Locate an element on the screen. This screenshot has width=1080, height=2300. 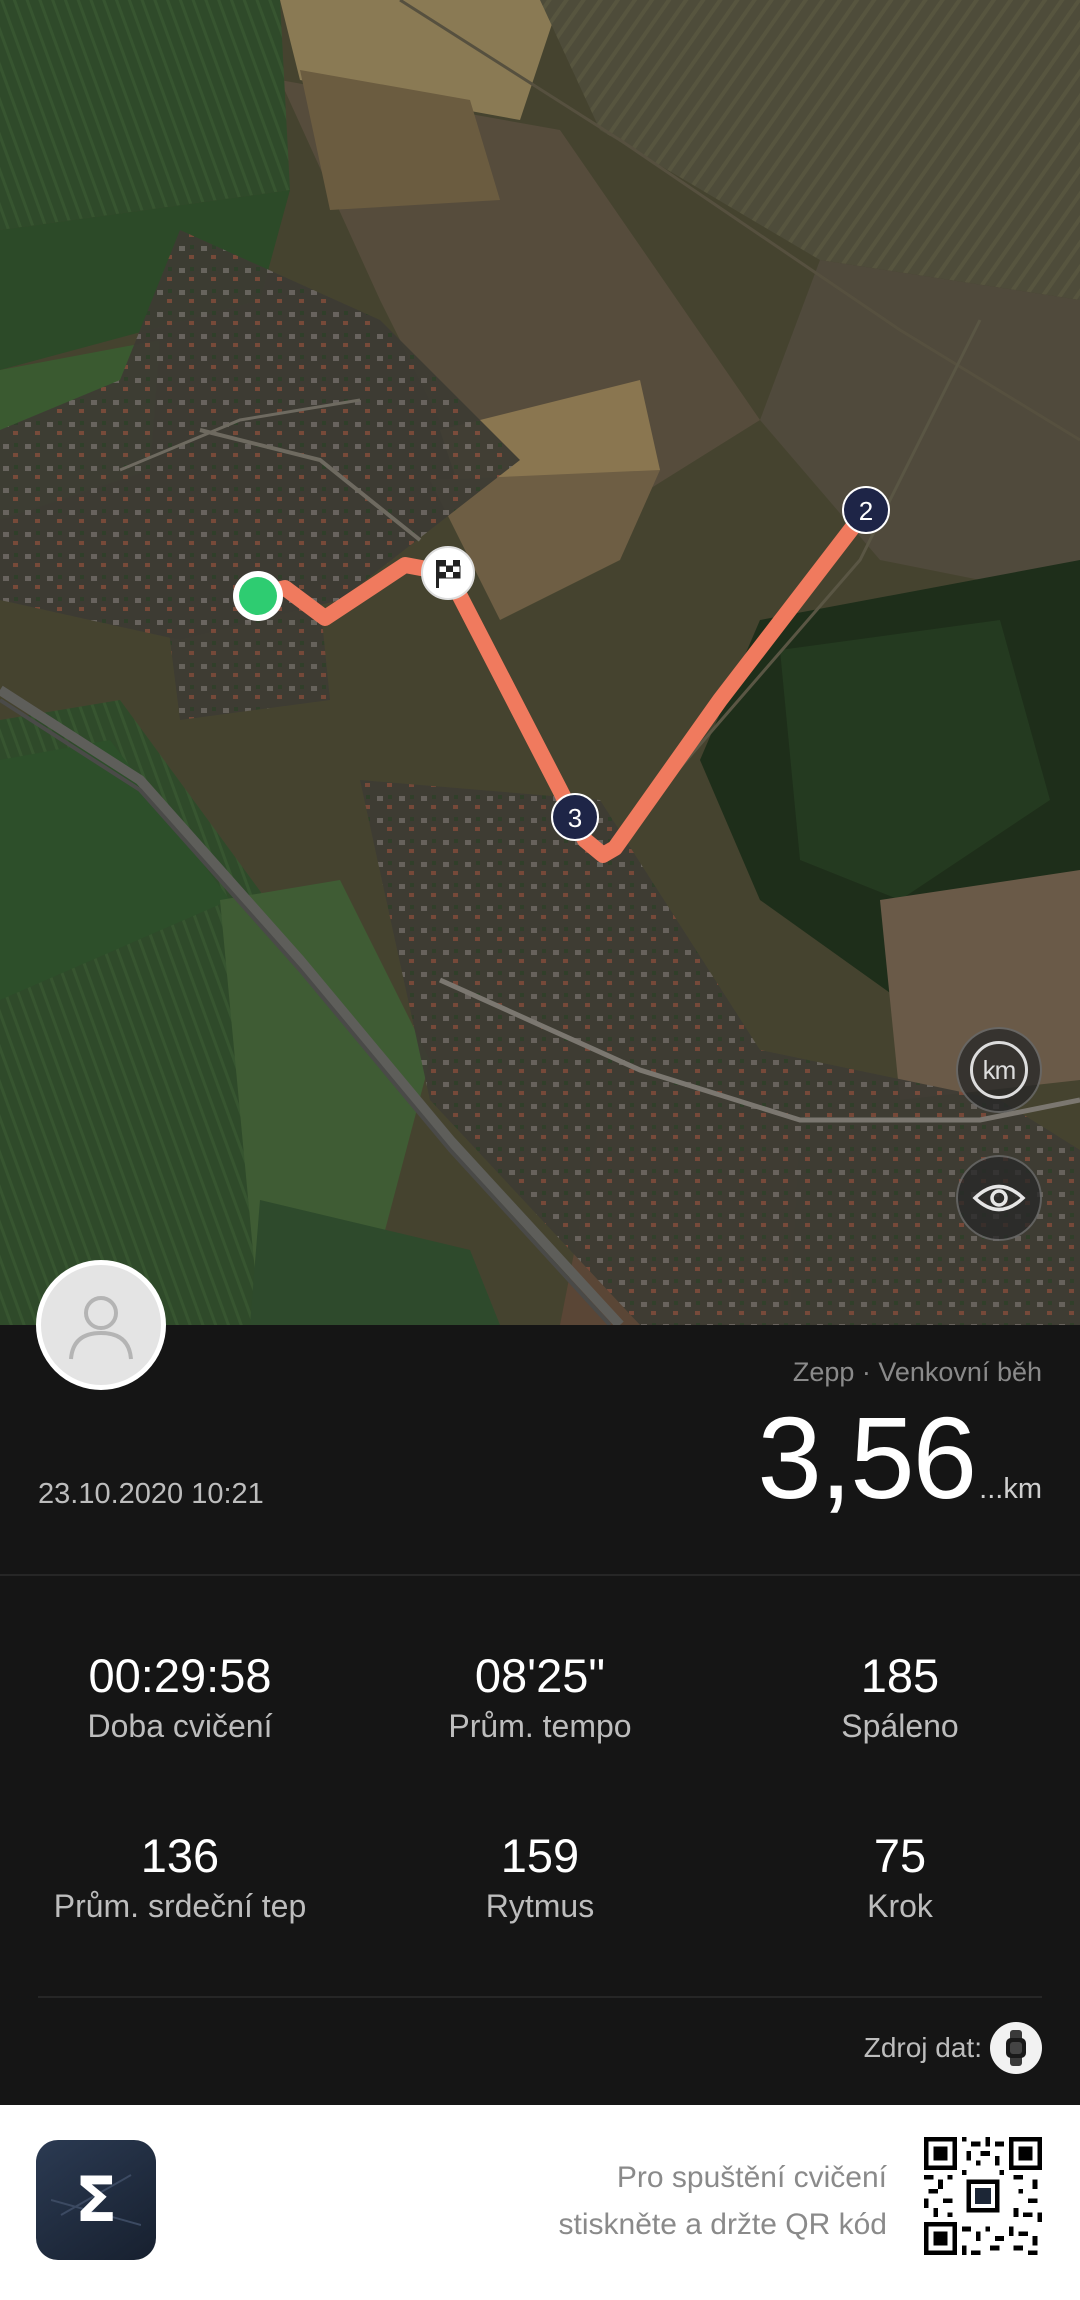
metric-label: Prům. tempo is located at coordinates (540, 1725).